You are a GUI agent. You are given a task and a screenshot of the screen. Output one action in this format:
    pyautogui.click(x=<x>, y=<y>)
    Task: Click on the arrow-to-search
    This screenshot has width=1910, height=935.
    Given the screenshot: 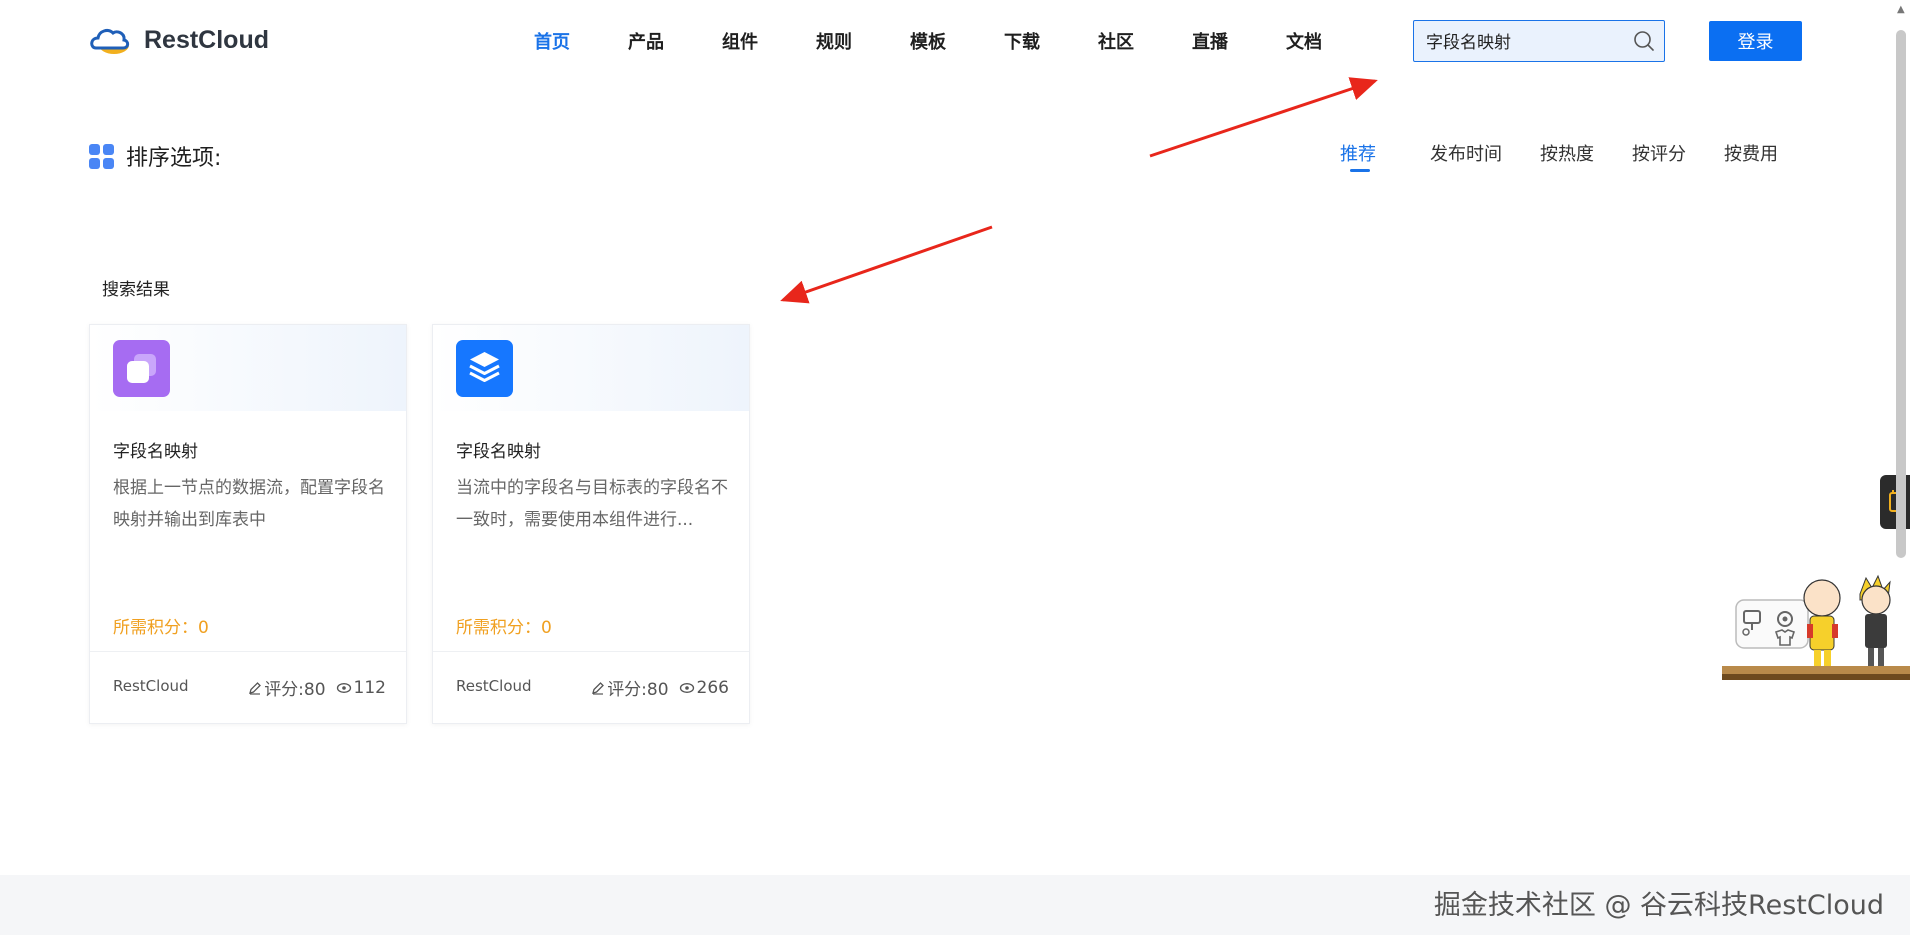 What is the action you would take?
    pyautogui.click(x=1263, y=117)
    